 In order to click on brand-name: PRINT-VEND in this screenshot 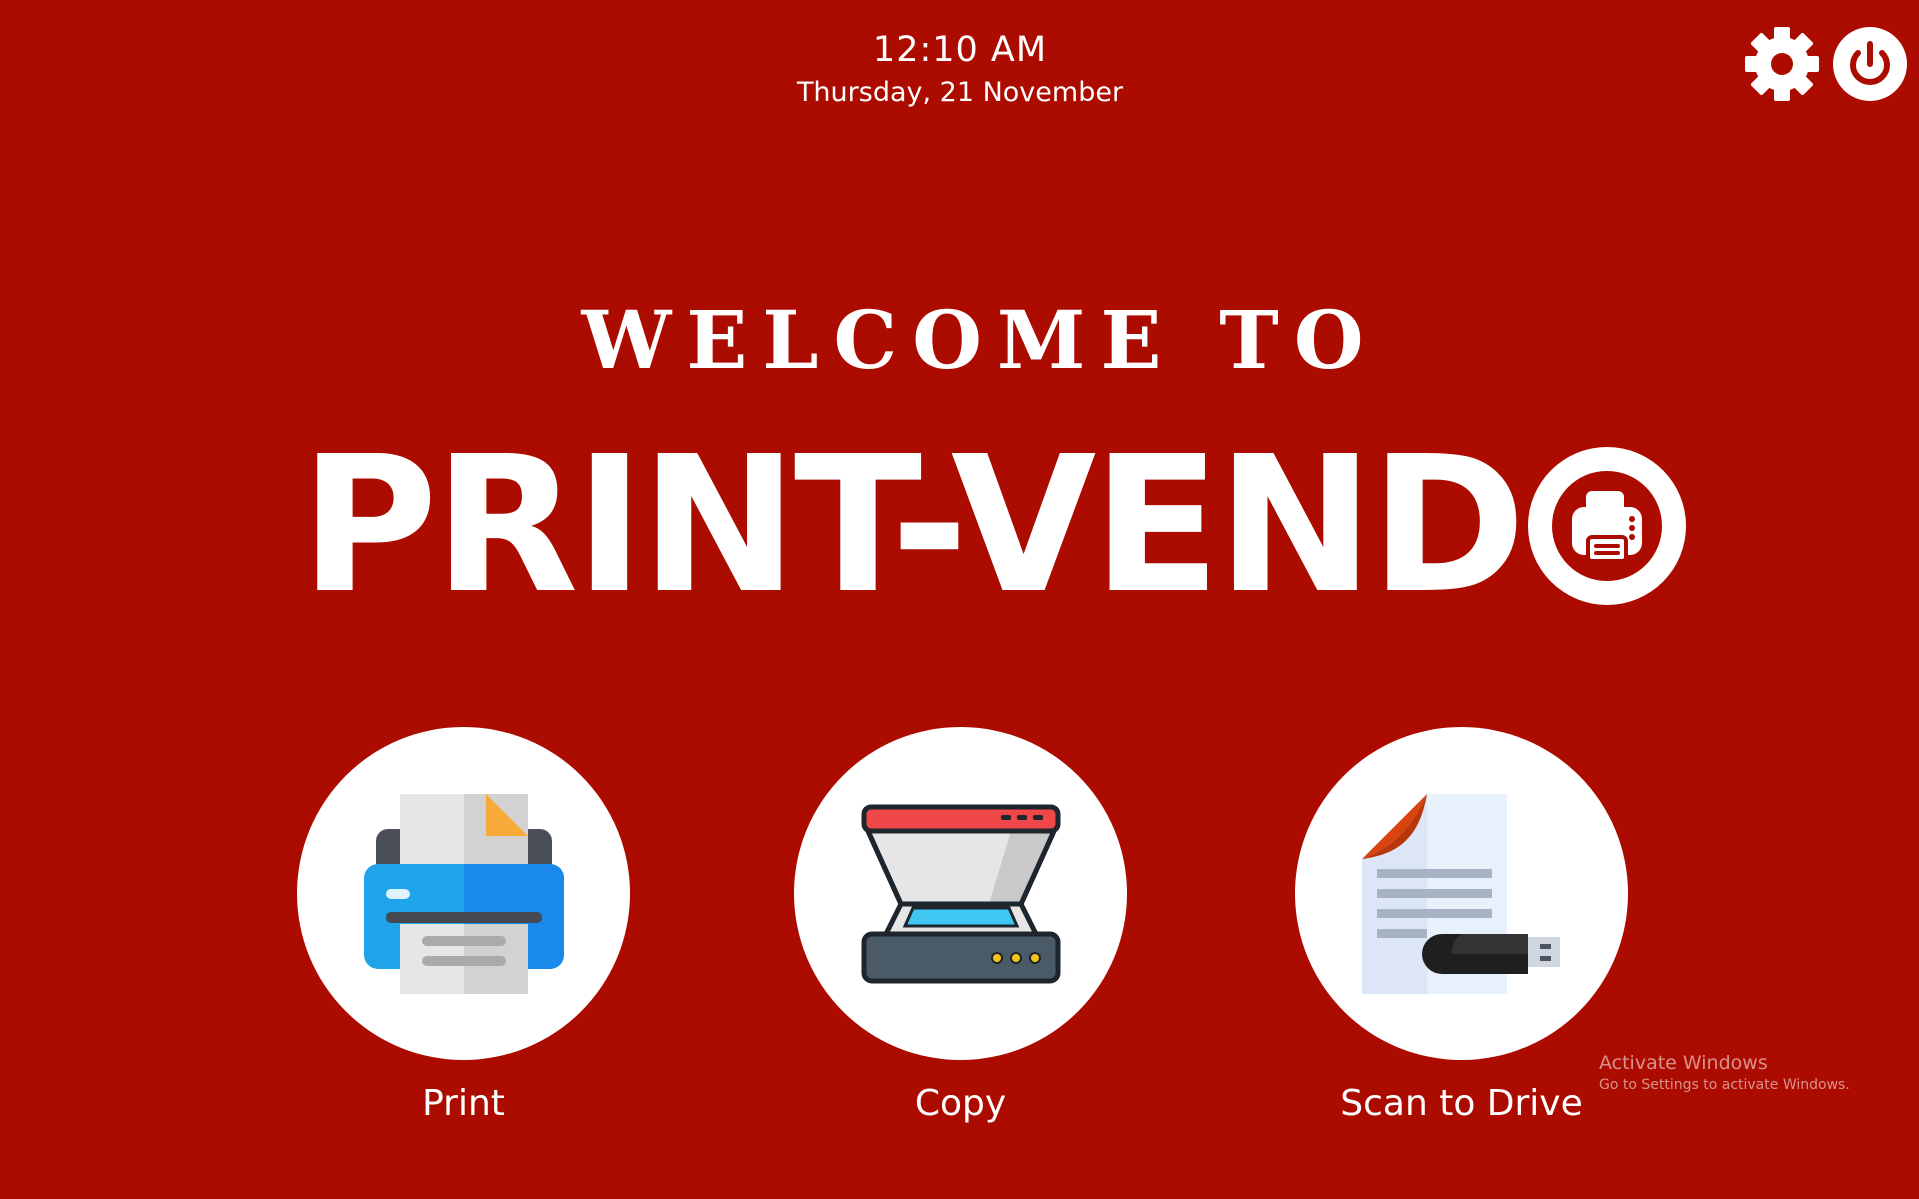, I will do `click(913, 525)`.